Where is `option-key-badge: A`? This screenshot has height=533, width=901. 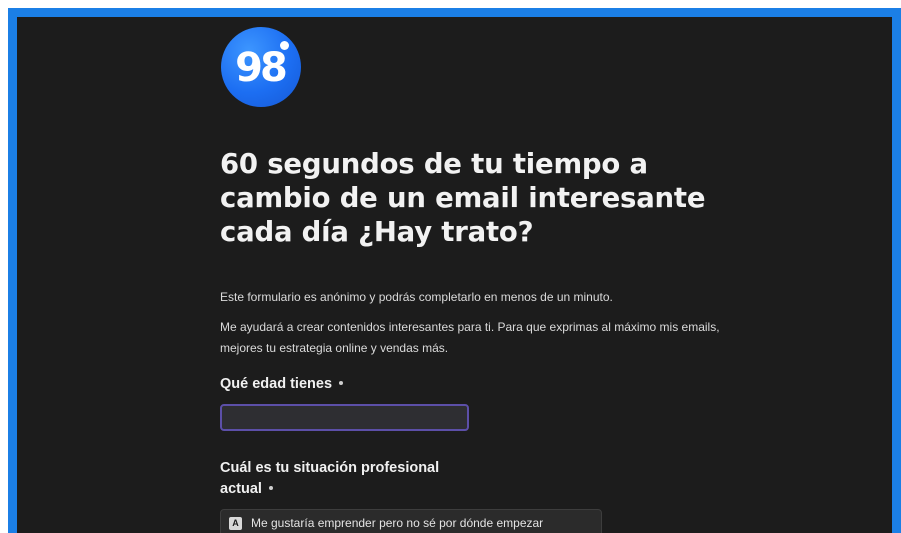 option-key-badge: A is located at coordinates (235, 523).